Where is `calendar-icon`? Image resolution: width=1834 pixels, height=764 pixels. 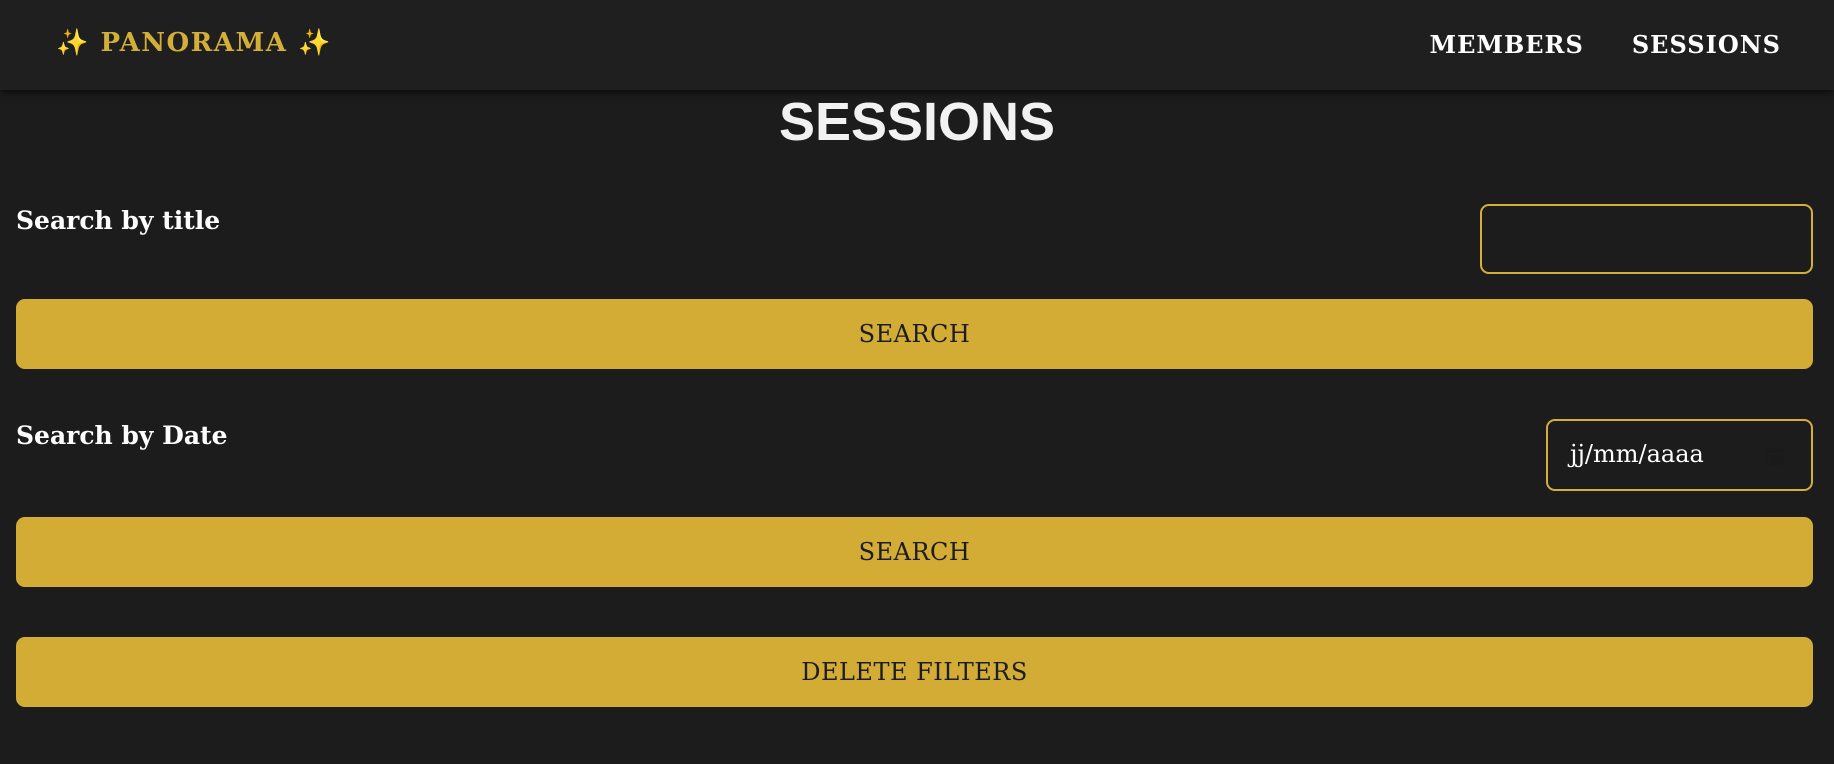
calendar-icon is located at coordinates (1775, 456).